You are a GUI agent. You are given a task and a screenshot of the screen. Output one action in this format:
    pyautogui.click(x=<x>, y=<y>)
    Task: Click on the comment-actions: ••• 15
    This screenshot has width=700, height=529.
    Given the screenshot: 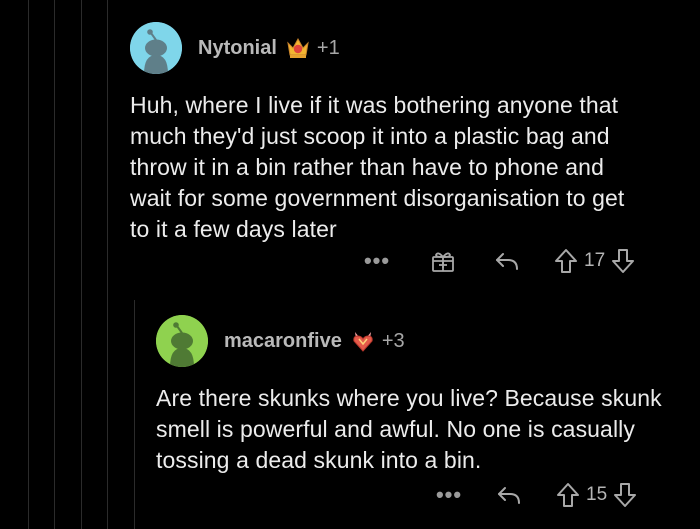 What is the action you would take?
    pyautogui.click(x=535, y=495)
    